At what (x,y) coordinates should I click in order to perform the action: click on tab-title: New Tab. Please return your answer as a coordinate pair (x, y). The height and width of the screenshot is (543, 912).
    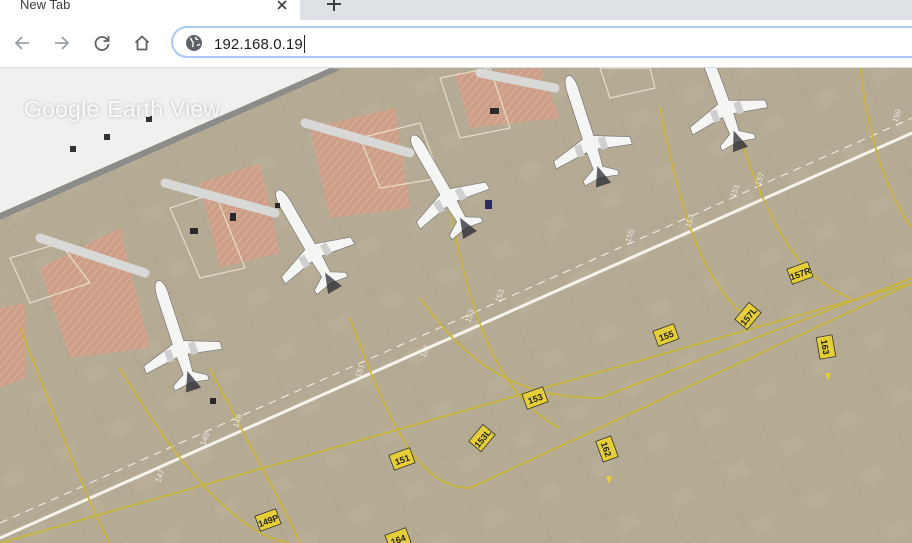
    Looking at the image, I should click on (45, 6).